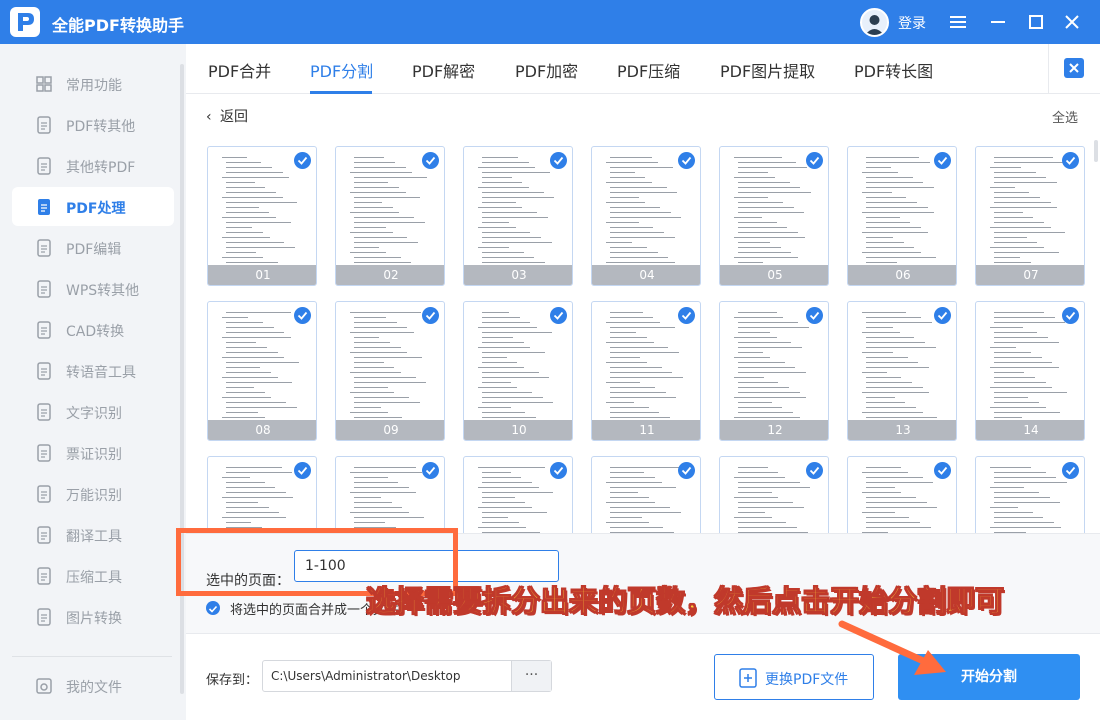 Image resolution: width=1100 pixels, height=720 pixels. What do you see at coordinates (93, 165) in the screenshot?
I see `sidebar-item-2: 其他转PDF` at bounding box center [93, 165].